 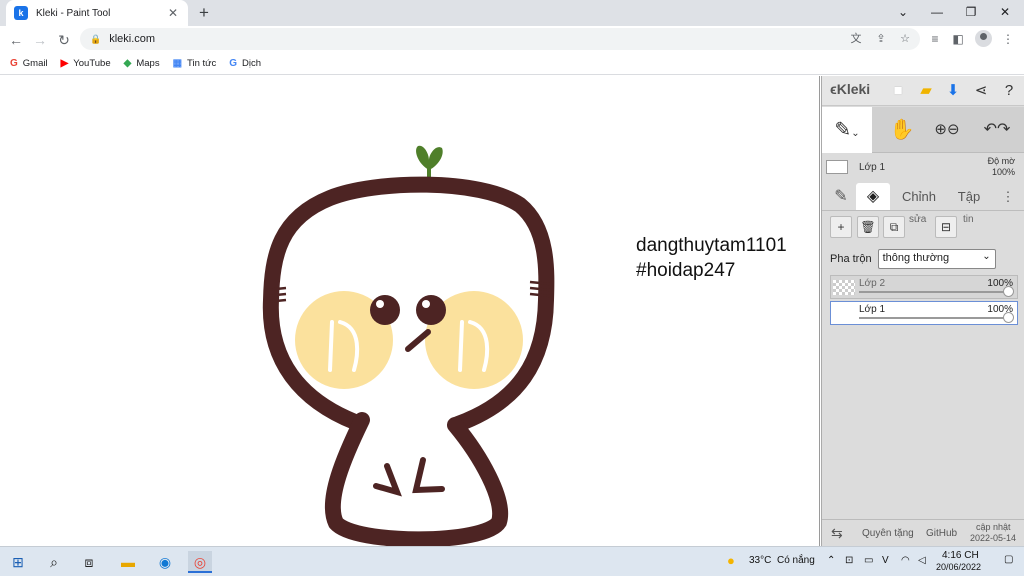 What do you see at coordinates (997, 130) in the screenshot?
I see `undo-redo-icon: ↶↷` at bounding box center [997, 130].